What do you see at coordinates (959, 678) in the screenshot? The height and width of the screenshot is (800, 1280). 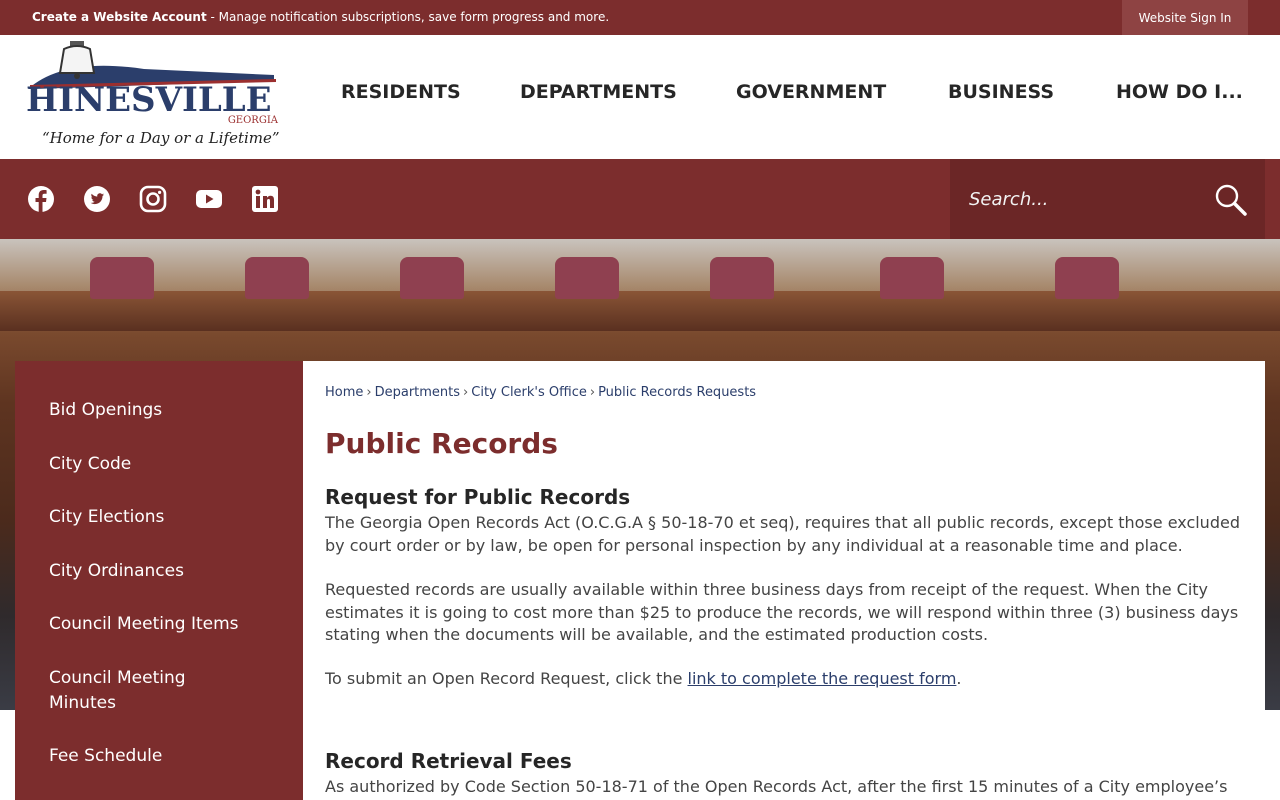 I see `submit-request-period: .` at bounding box center [959, 678].